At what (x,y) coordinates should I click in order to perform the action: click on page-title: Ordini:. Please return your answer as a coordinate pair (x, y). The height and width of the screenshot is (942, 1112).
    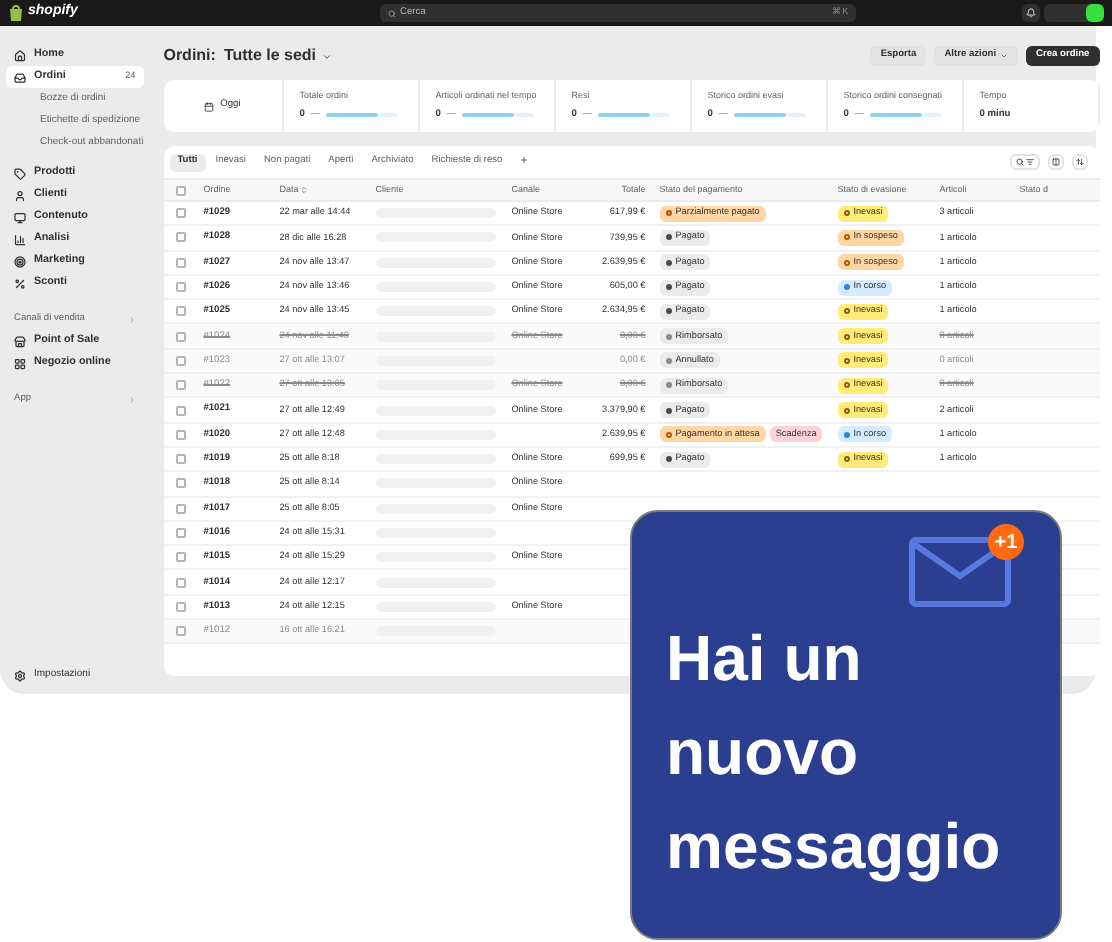
    Looking at the image, I should click on (189, 56).